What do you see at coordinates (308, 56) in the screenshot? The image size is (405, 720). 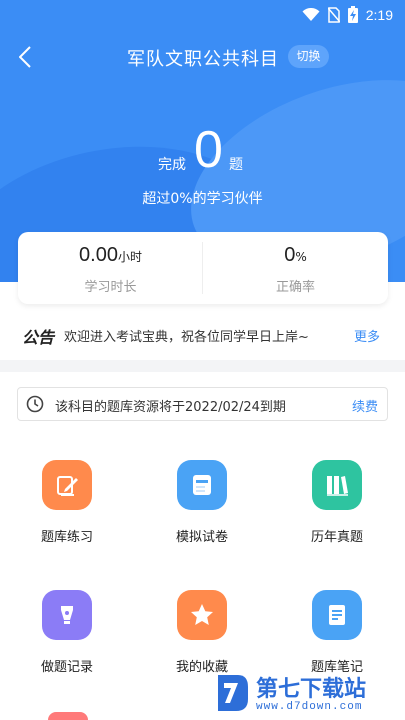 I see `switch-subject-button: 切换` at bounding box center [308, 56].